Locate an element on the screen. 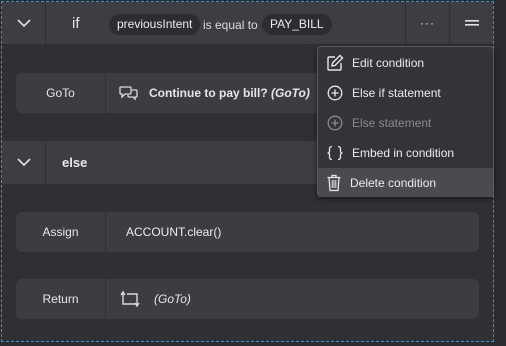 The image size is (506, 346). return-step-row: Return (GoTo) is located at coordinates (247, 299).